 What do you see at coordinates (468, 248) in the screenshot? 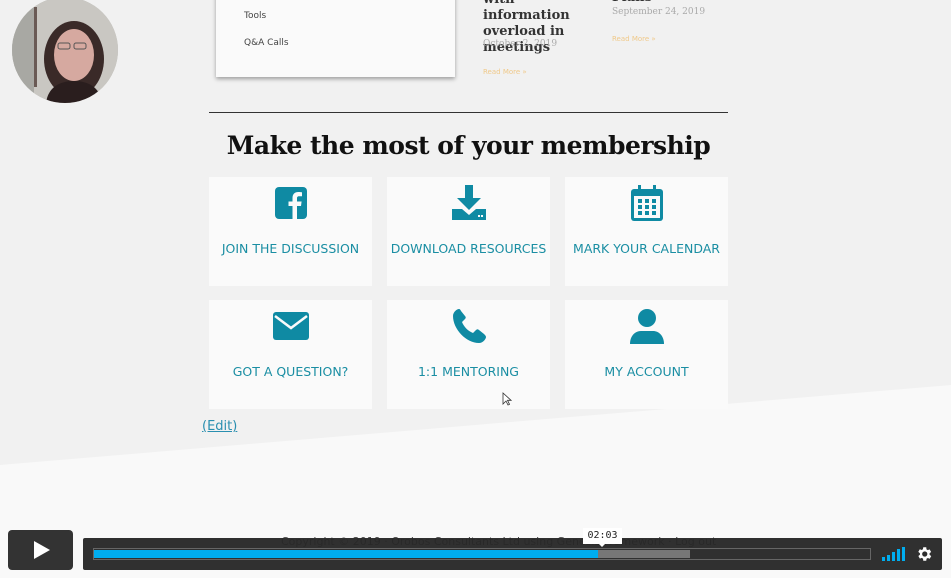
I see `tile-label: DOWNLOAD RESOURCES` at bounding box center [468, 248].